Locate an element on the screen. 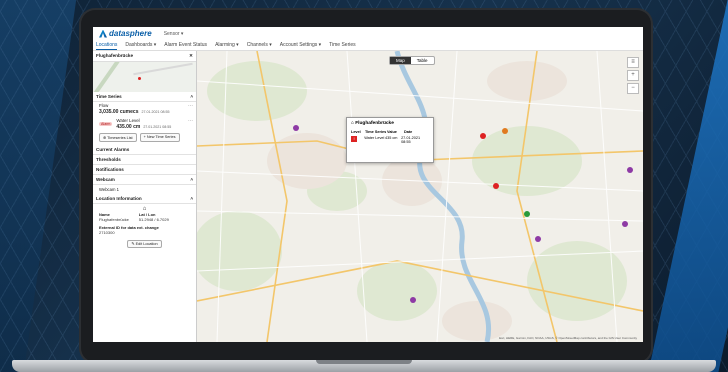  org-selector: Sensor ▾ is located at coordinates (174, 34).